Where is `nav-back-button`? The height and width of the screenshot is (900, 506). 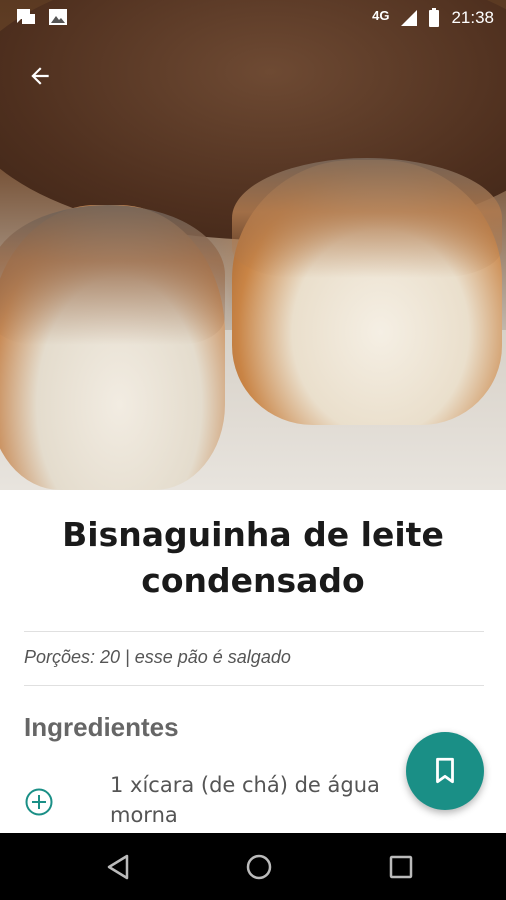
nav-back-button is located at coordinates (118, 867).